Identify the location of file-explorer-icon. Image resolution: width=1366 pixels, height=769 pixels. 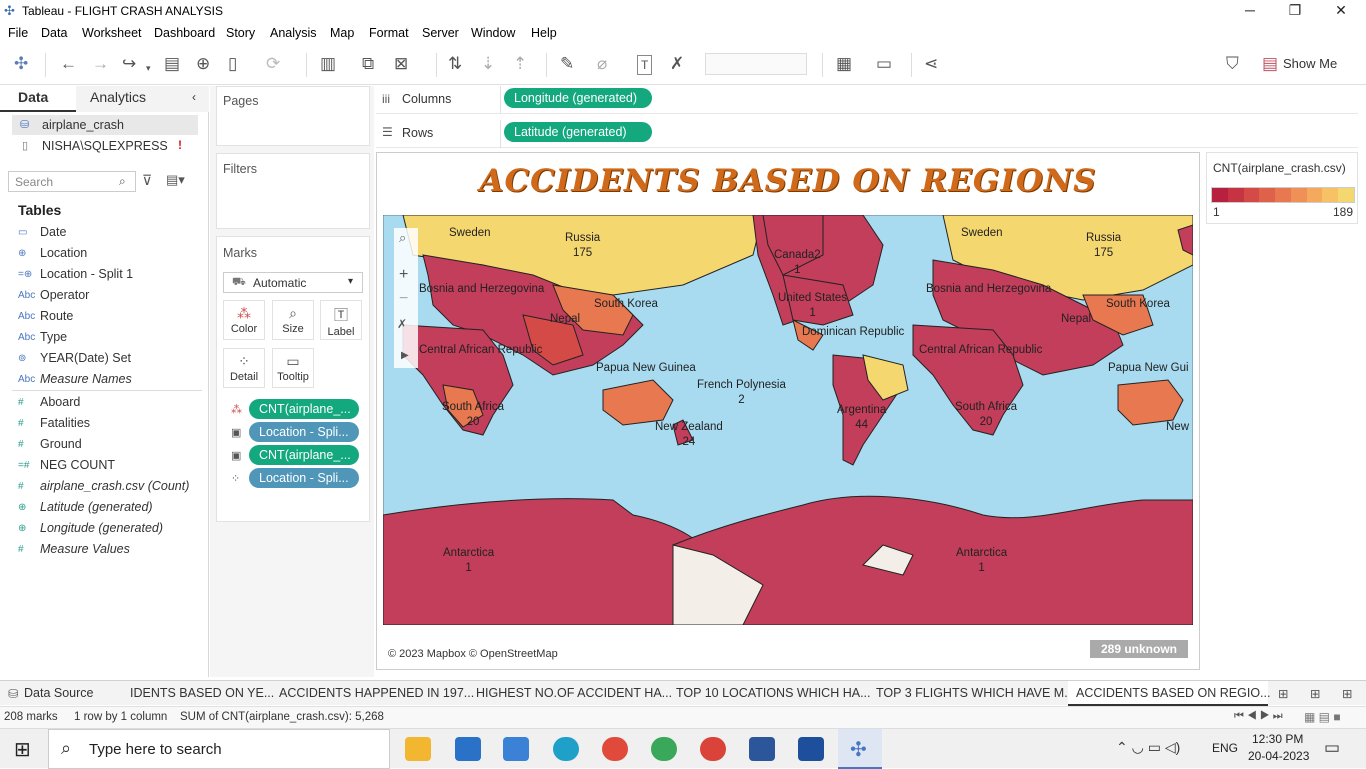
(418, 749).